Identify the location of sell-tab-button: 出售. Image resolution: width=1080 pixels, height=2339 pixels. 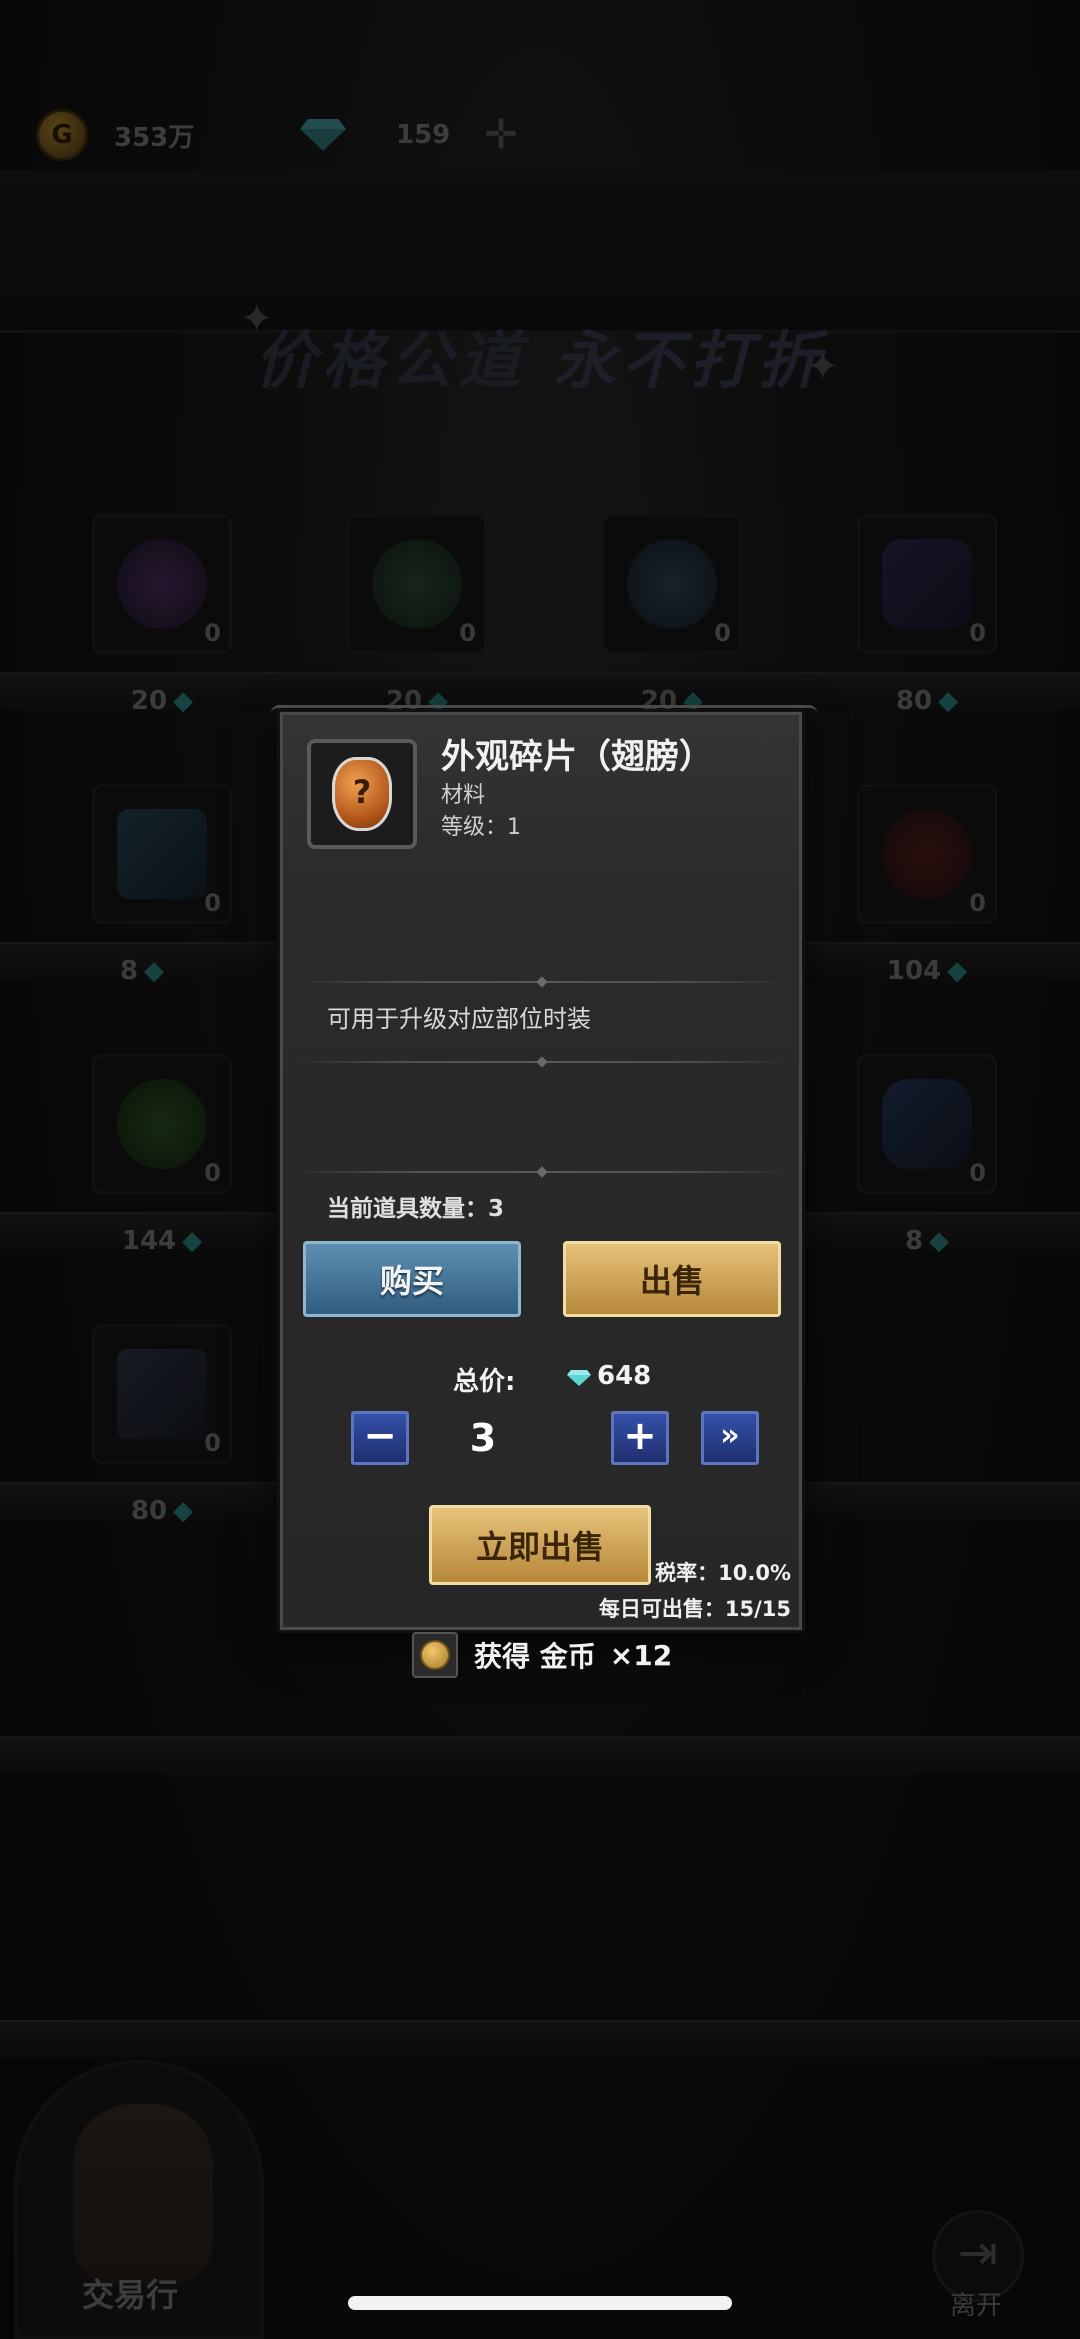
(672, 1279).